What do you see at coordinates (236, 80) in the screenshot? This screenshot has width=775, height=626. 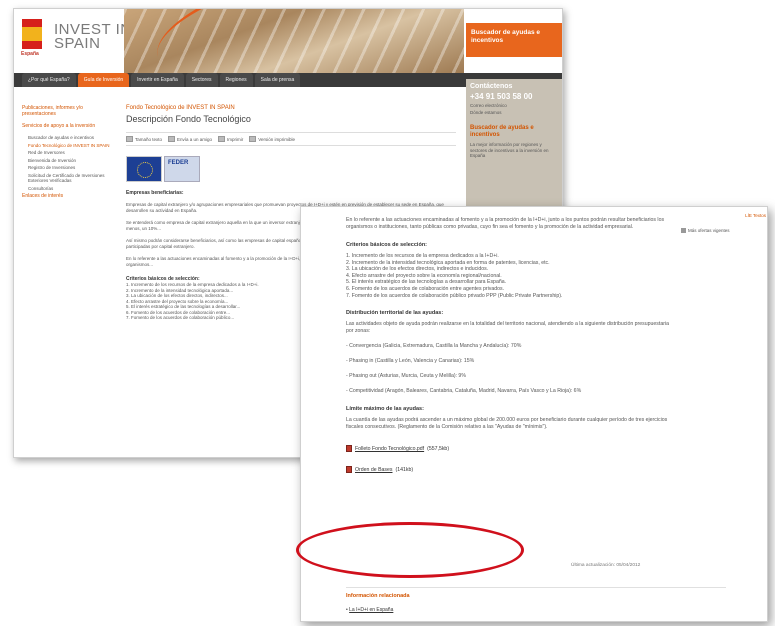 I see `nav-tab-regiones: Regiones` at bounding box center [236, 80].